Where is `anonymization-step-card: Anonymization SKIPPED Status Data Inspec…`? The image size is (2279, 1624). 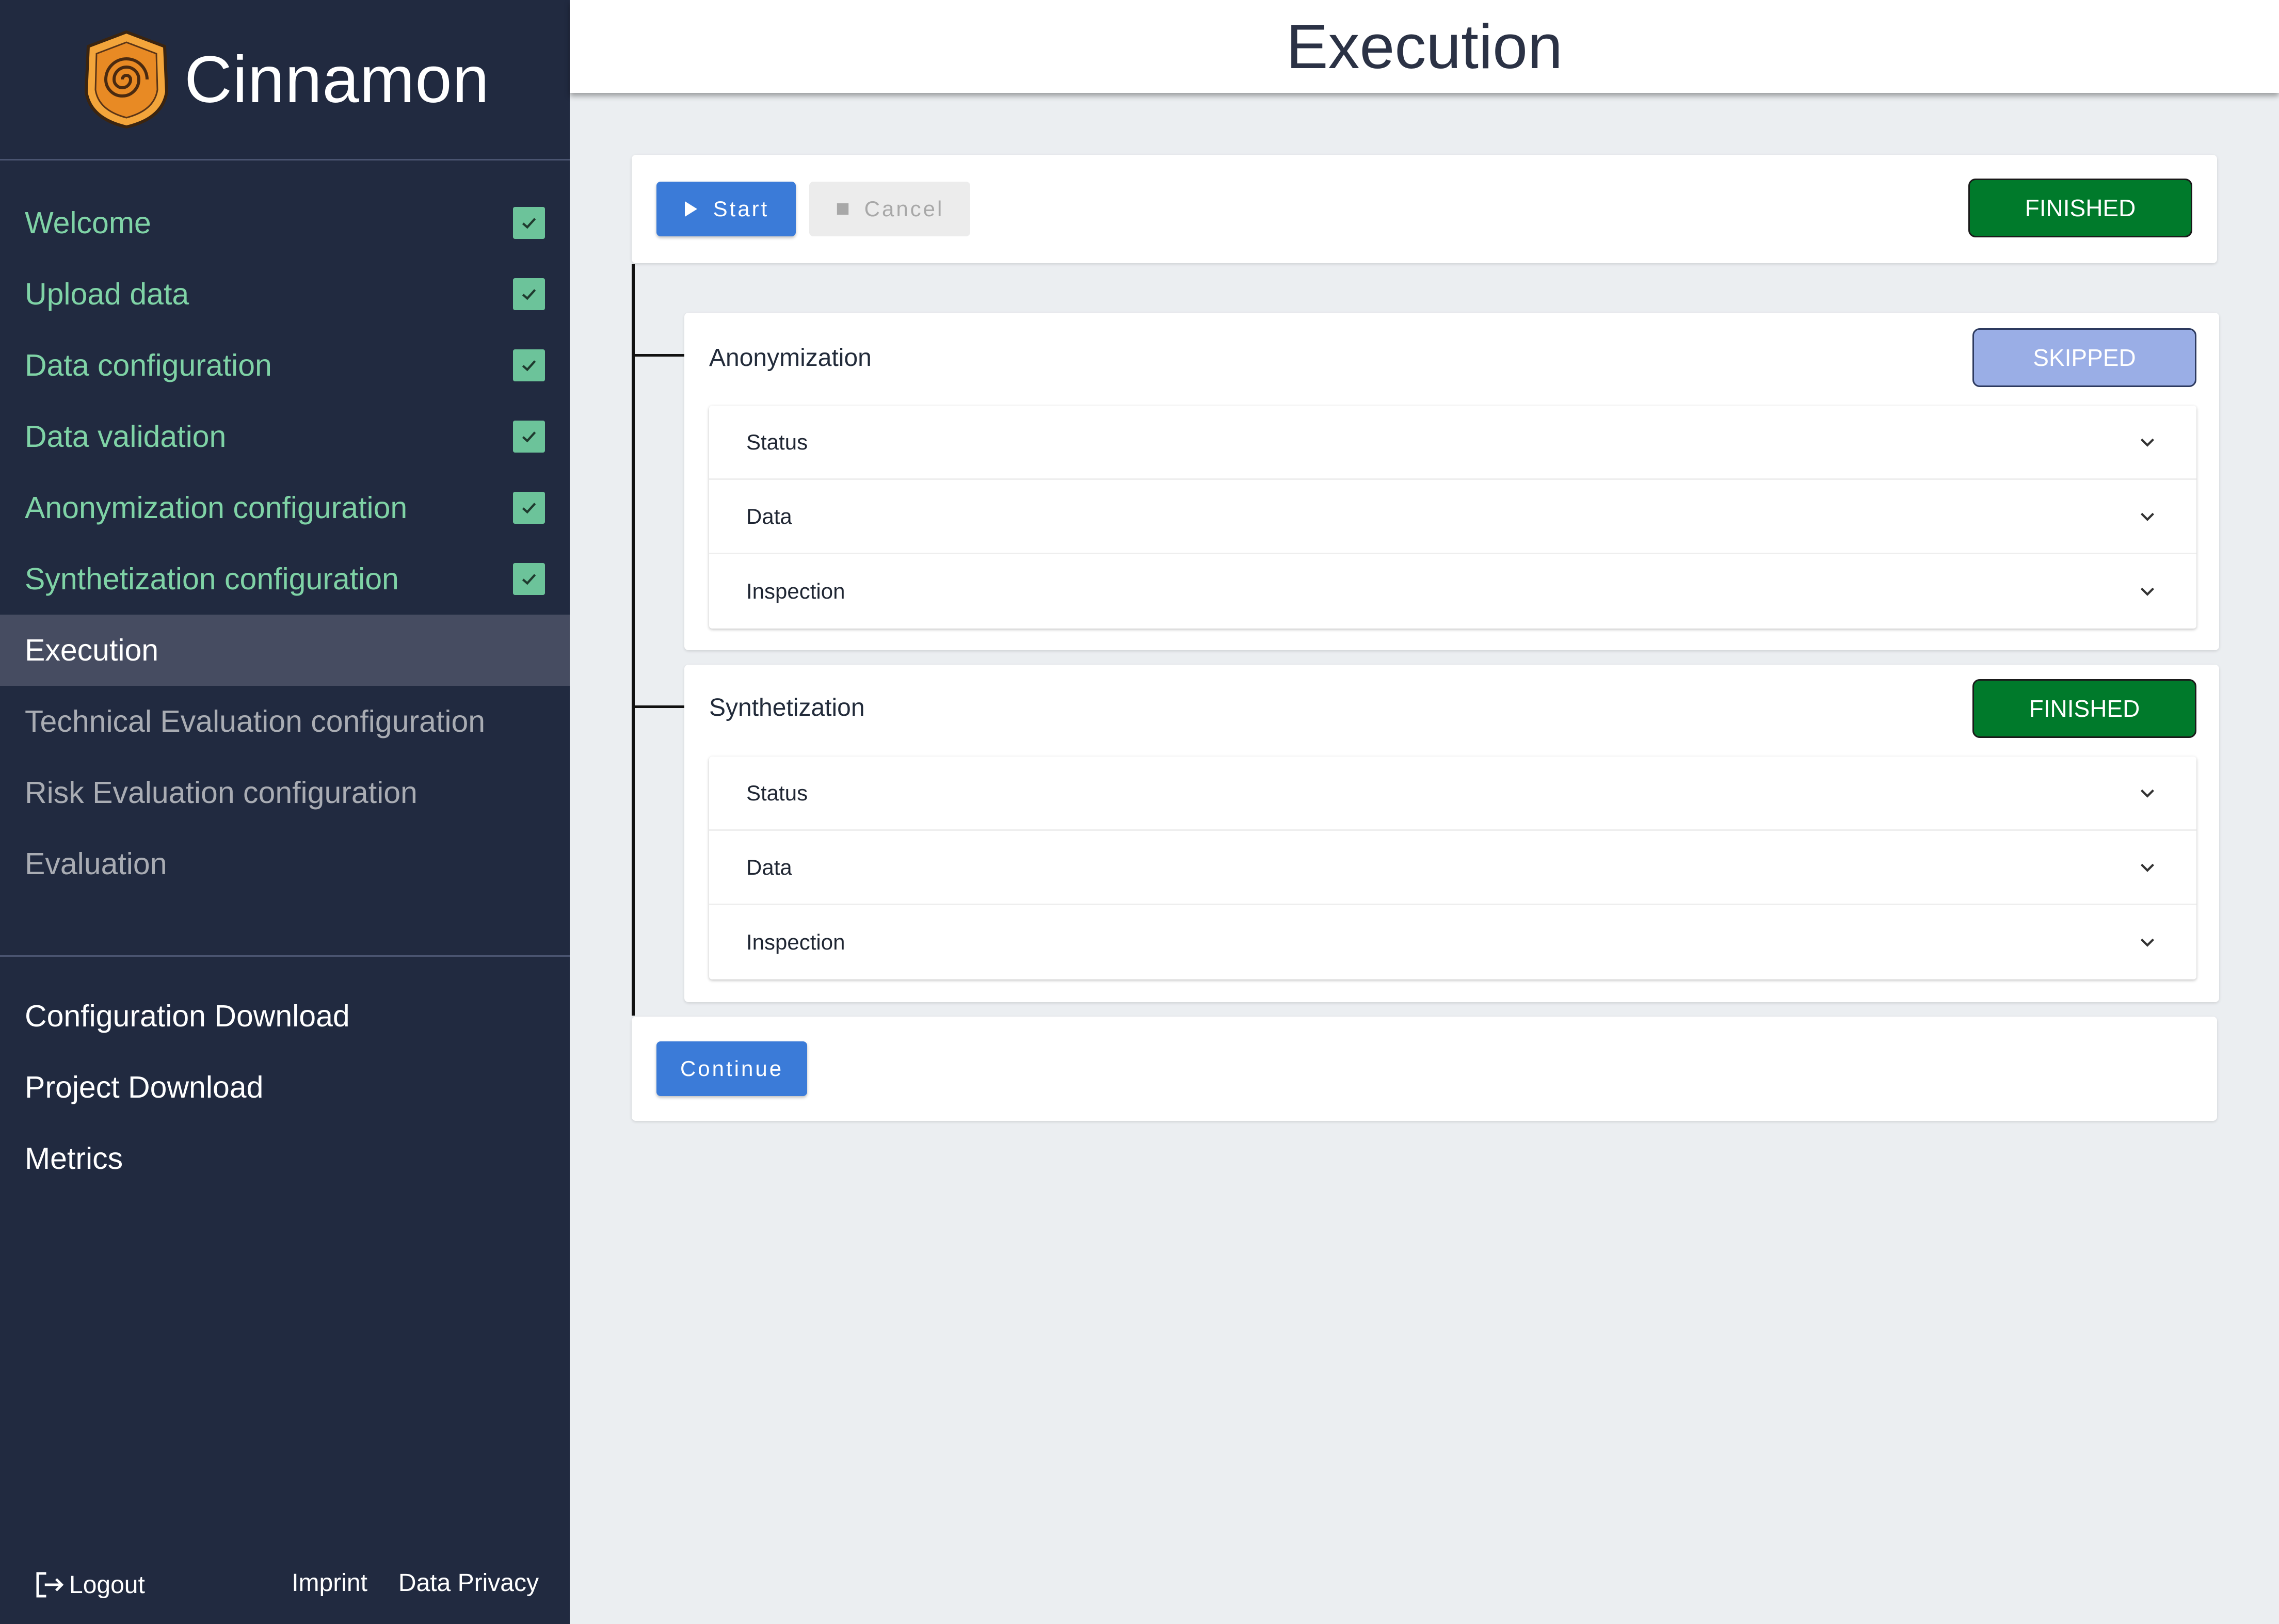
anonymization-step-card: Anonymization SKIPPED Status Data Inspec… is located at coordinates (1451, 482).